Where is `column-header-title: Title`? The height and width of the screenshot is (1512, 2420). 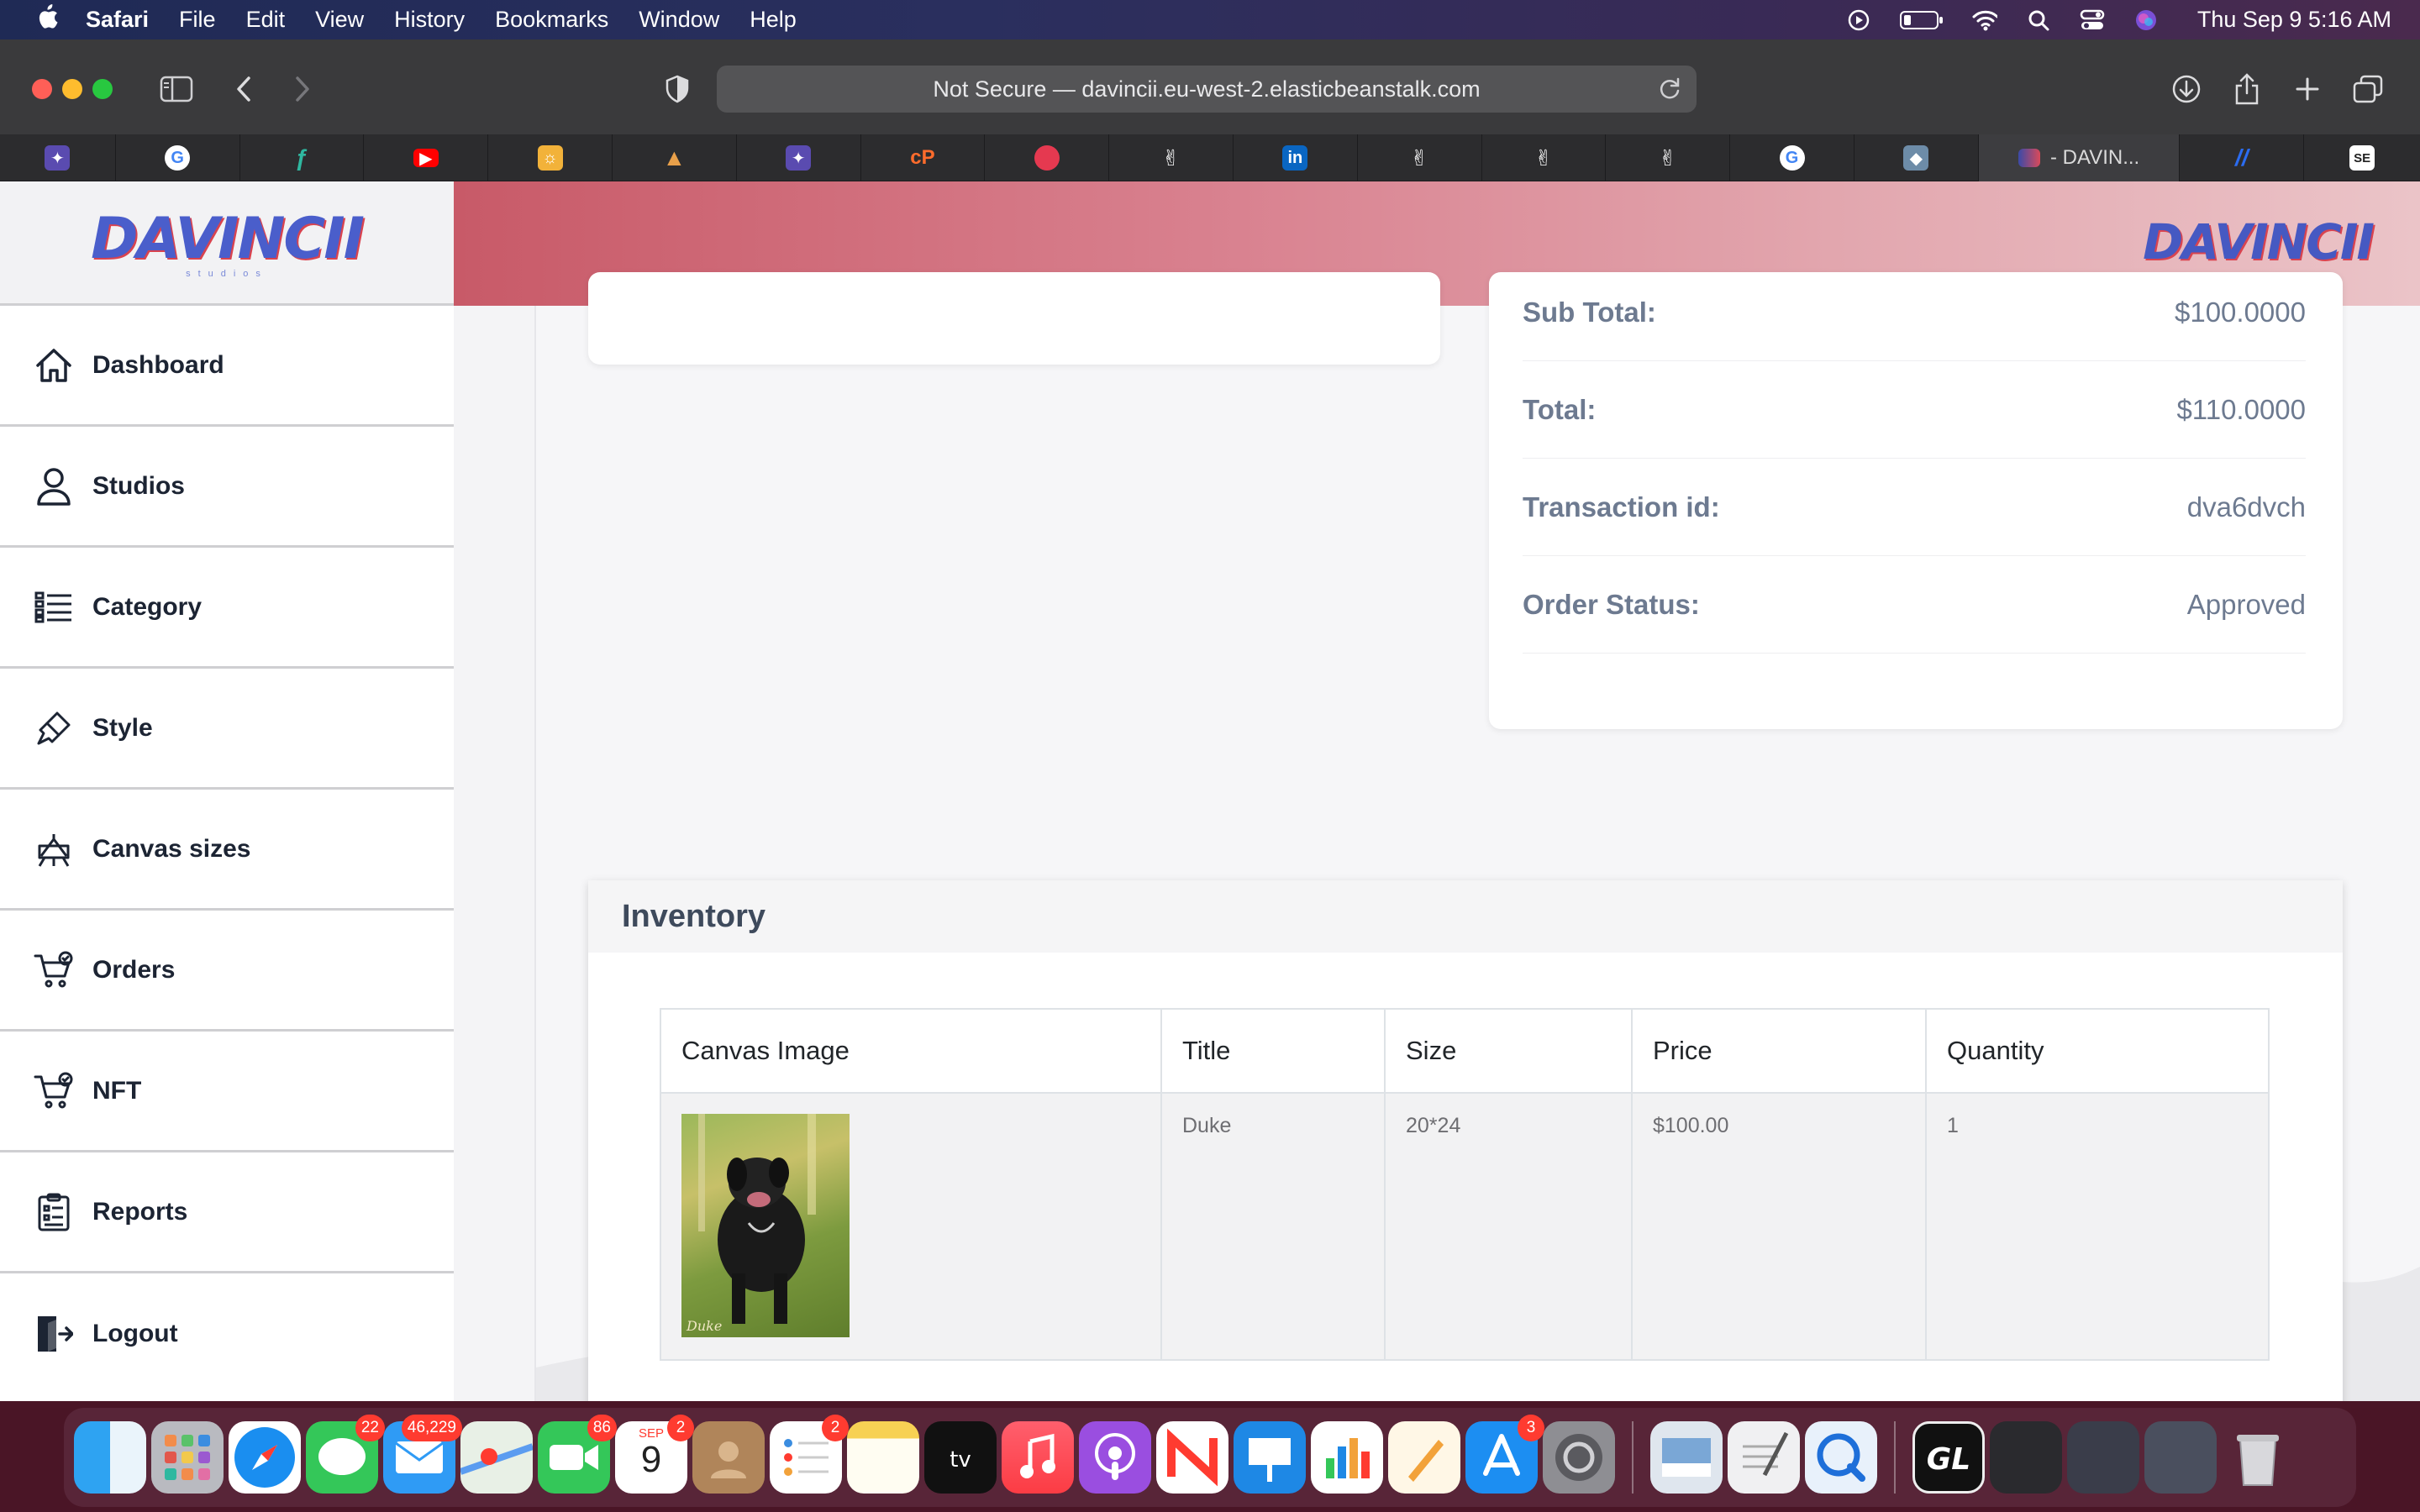 column-header-title: Title is located at coordinates (1273, 1051).